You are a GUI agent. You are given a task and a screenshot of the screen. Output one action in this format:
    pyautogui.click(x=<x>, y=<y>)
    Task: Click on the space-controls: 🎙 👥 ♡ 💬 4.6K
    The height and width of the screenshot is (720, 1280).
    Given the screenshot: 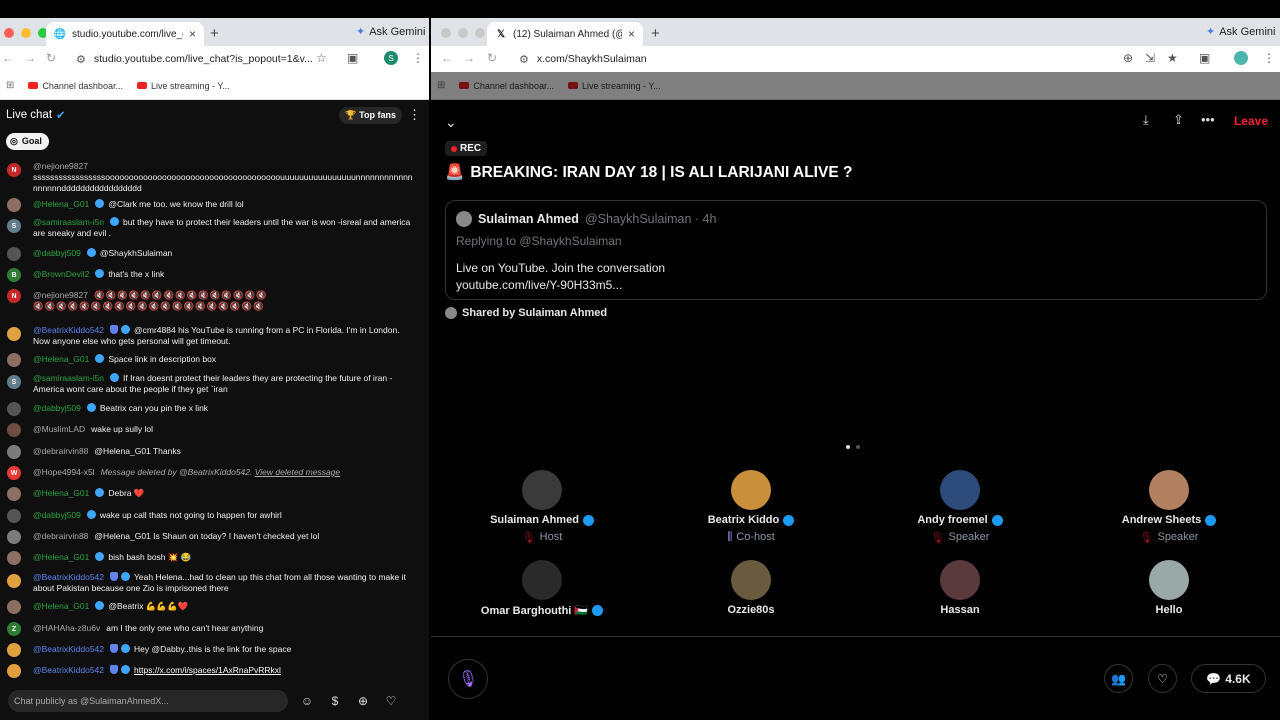 What is the action you would take?
    pyautogui.click(x=855, y=678)
    